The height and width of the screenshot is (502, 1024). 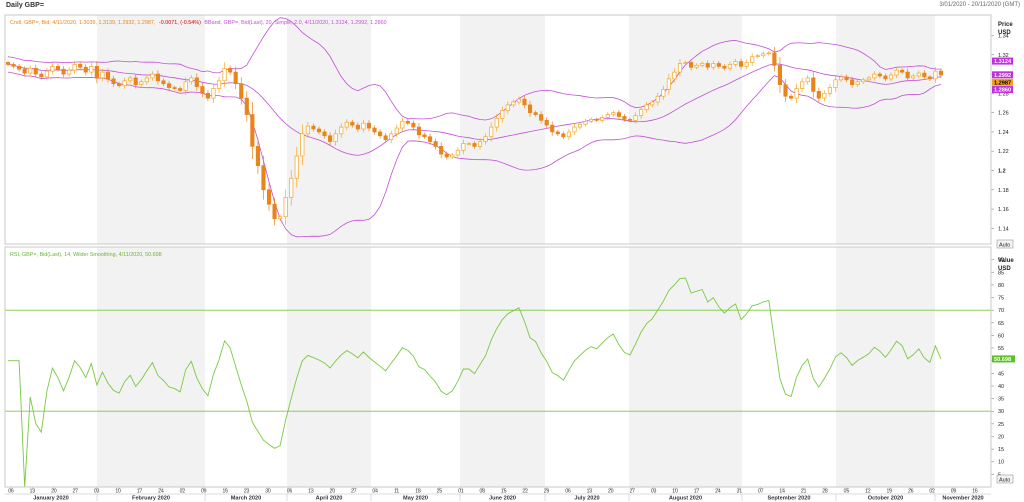 I want to click on day-tick-label: 10, so click(x=118, y=492).